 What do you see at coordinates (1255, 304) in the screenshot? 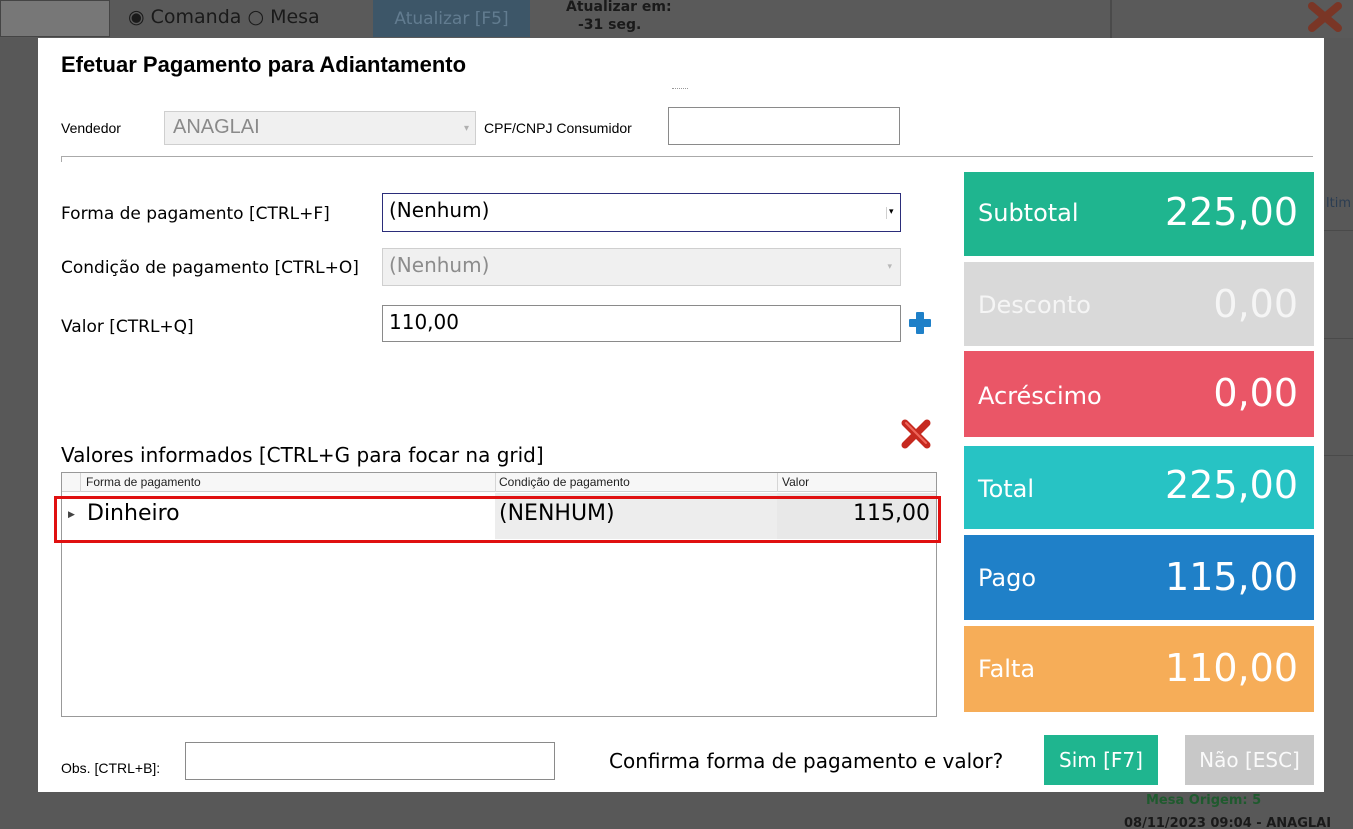
I see `desconto-value: 0,00` at bounding box center [1255, 304].